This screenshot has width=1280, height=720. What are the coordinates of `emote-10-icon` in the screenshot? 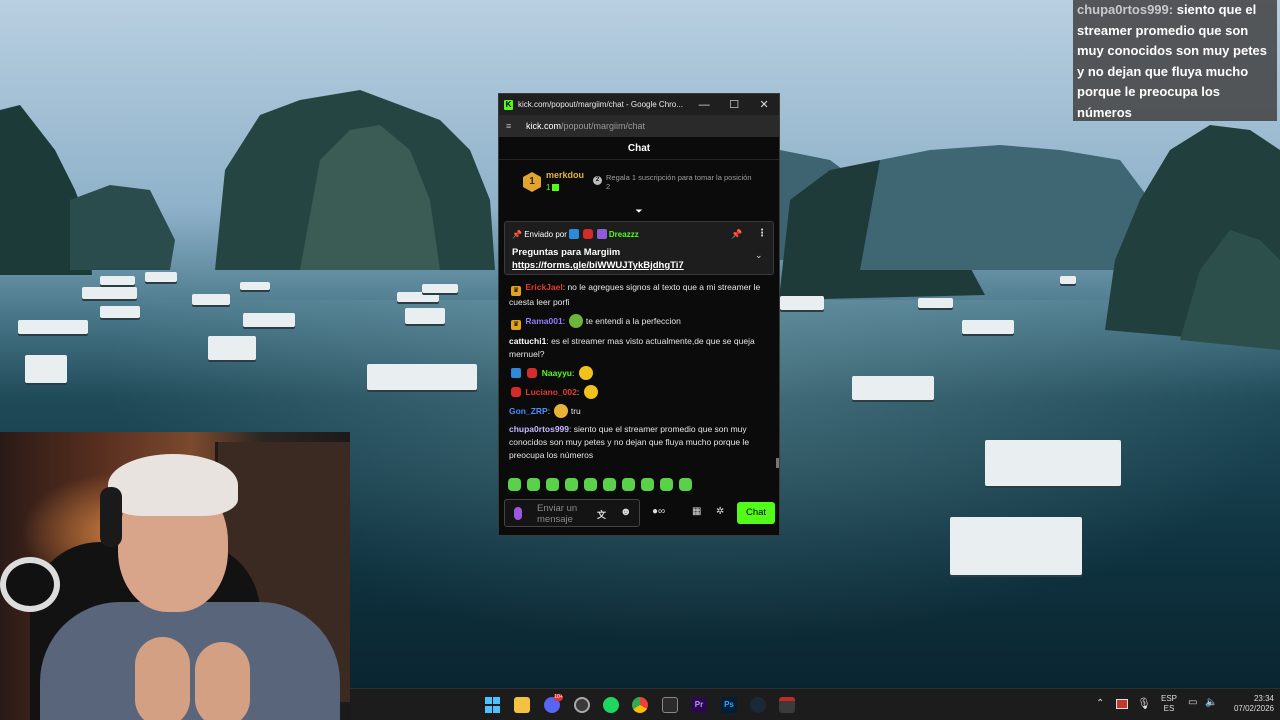 It's located at (685, 484).